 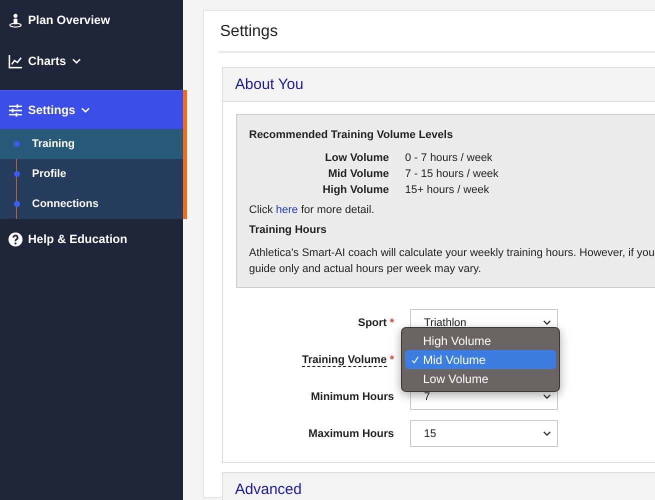 I want to click on volume-name: Low Volume, so click(x=357, y=158).